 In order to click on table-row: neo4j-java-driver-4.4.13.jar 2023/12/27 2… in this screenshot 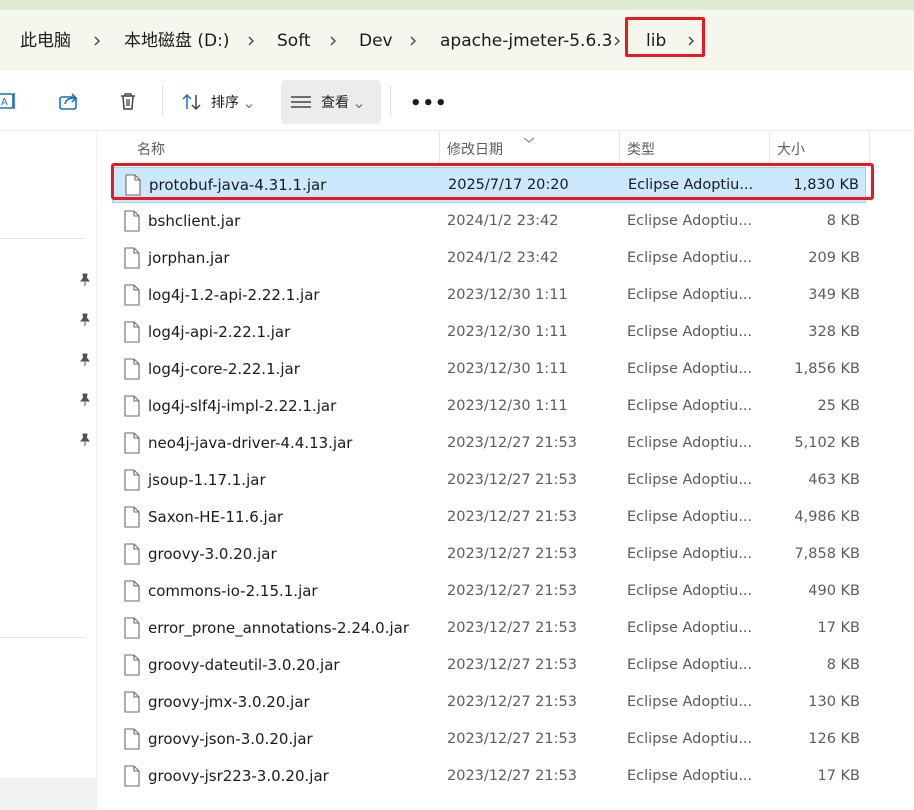, I will do `click(489, 444)`.